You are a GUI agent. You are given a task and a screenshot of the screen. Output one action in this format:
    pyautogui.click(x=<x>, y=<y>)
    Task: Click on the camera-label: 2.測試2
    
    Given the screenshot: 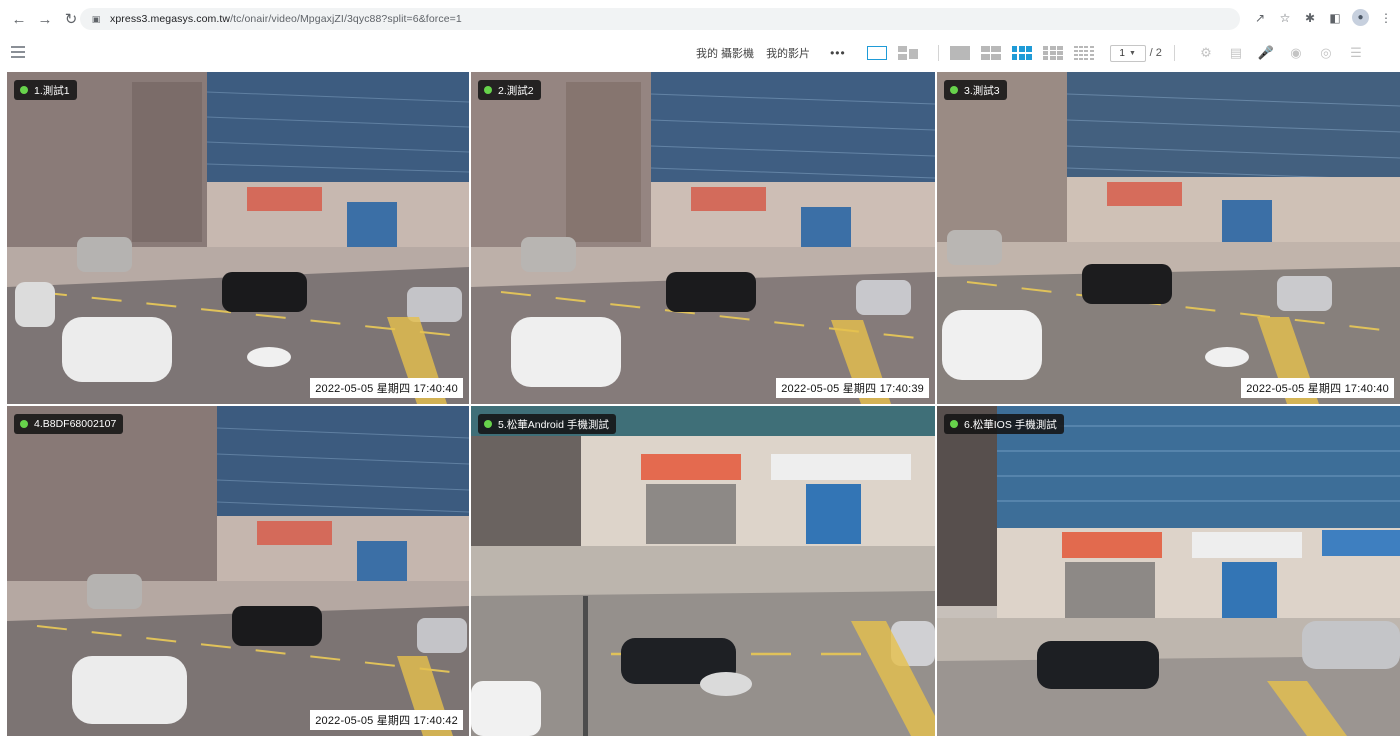 What is the action you would take?
    pyautogui.click(x=509, y=90)
    